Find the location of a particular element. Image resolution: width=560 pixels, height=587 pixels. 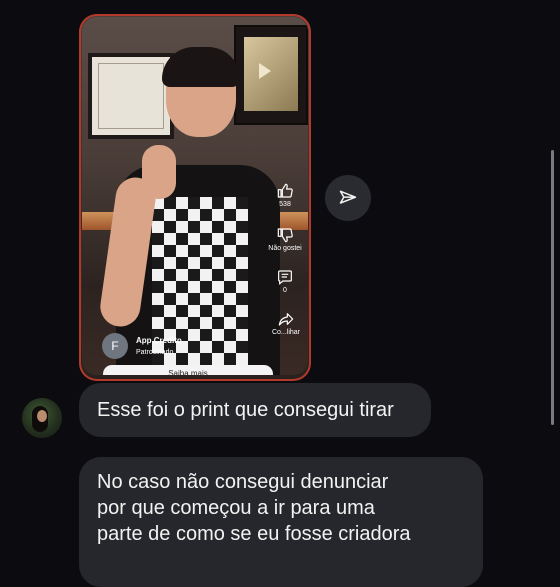

message-text: Esse foi o print que consegui tirar is located at coordinates (245, 410).